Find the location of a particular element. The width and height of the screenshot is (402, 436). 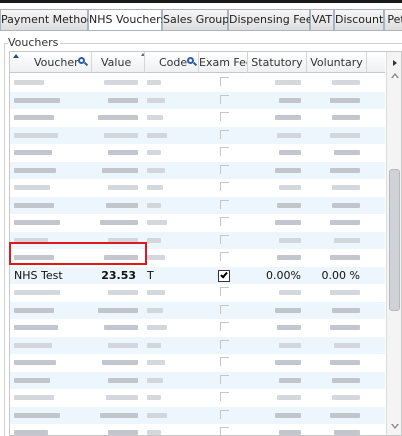

cell-voucher: NHS Test is located at coordinates (38, 275).